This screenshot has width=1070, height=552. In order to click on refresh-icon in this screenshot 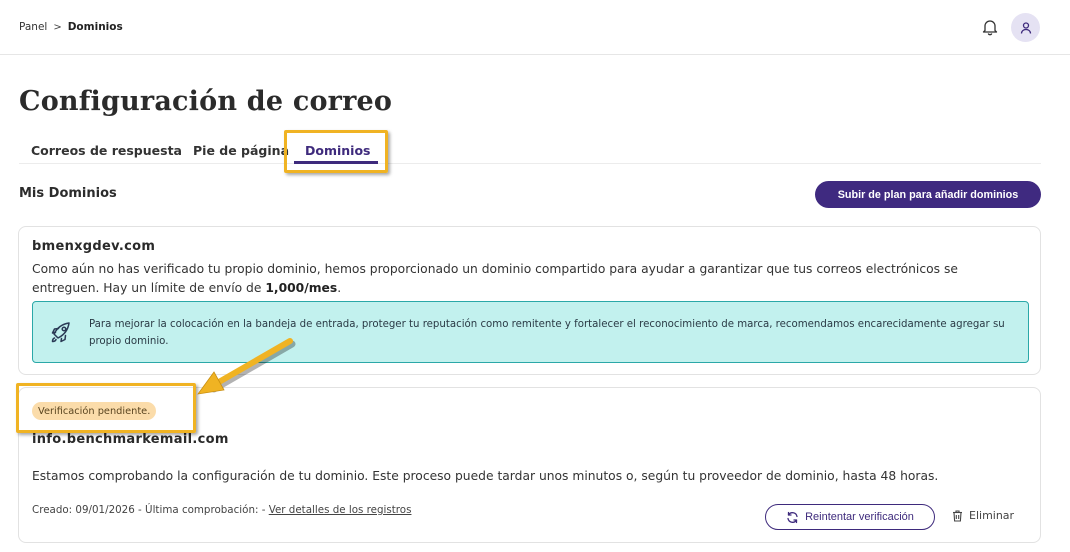, I will do `click(792, 517)`.